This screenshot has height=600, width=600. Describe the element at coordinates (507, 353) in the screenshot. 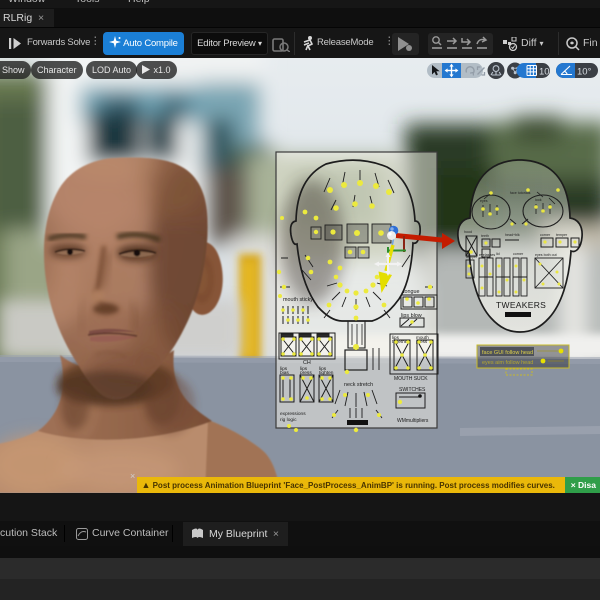

I see `svg-text: face GUI follow head` at that location.